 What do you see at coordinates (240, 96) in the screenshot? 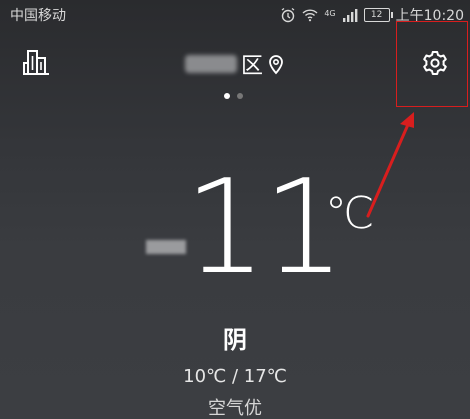
I see `page-dot` at bounding box center [240, 96].